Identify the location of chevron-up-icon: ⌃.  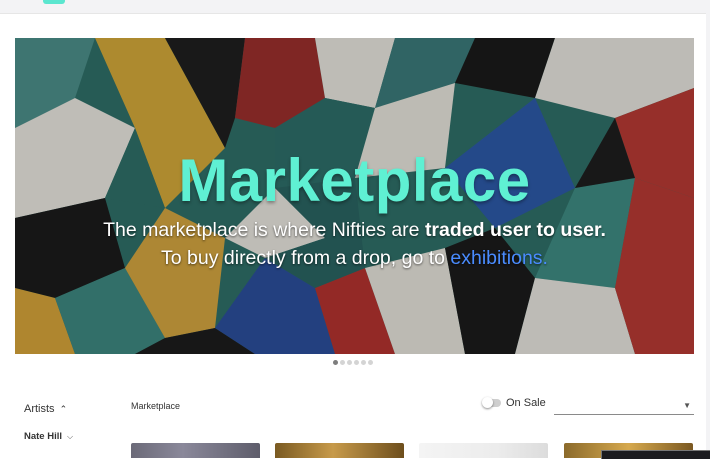
(63, 408).